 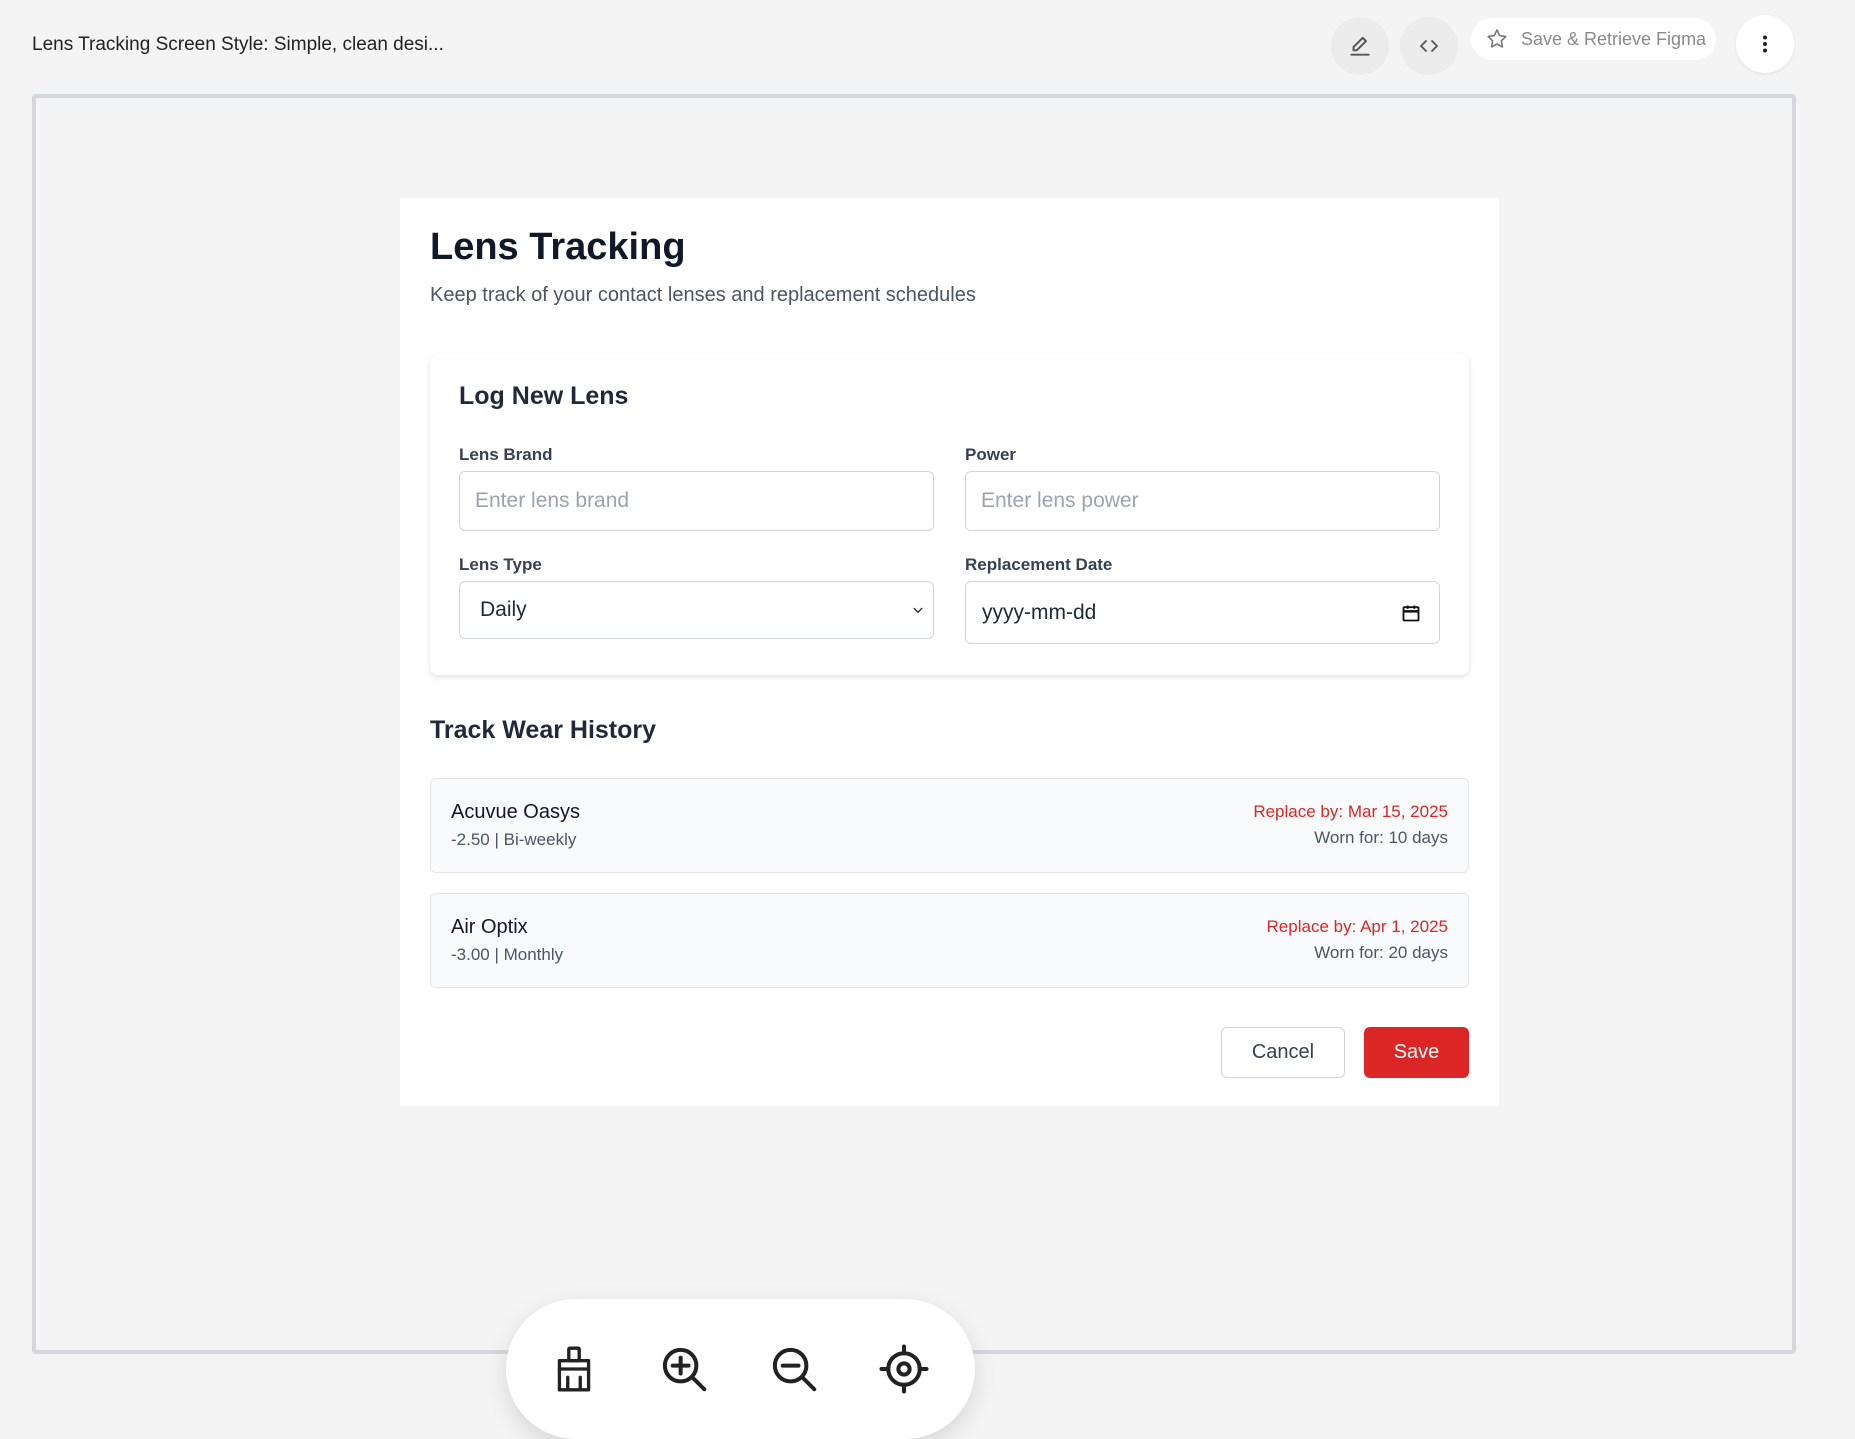 I want to click on code-icon, so click(x=1429, y=46).